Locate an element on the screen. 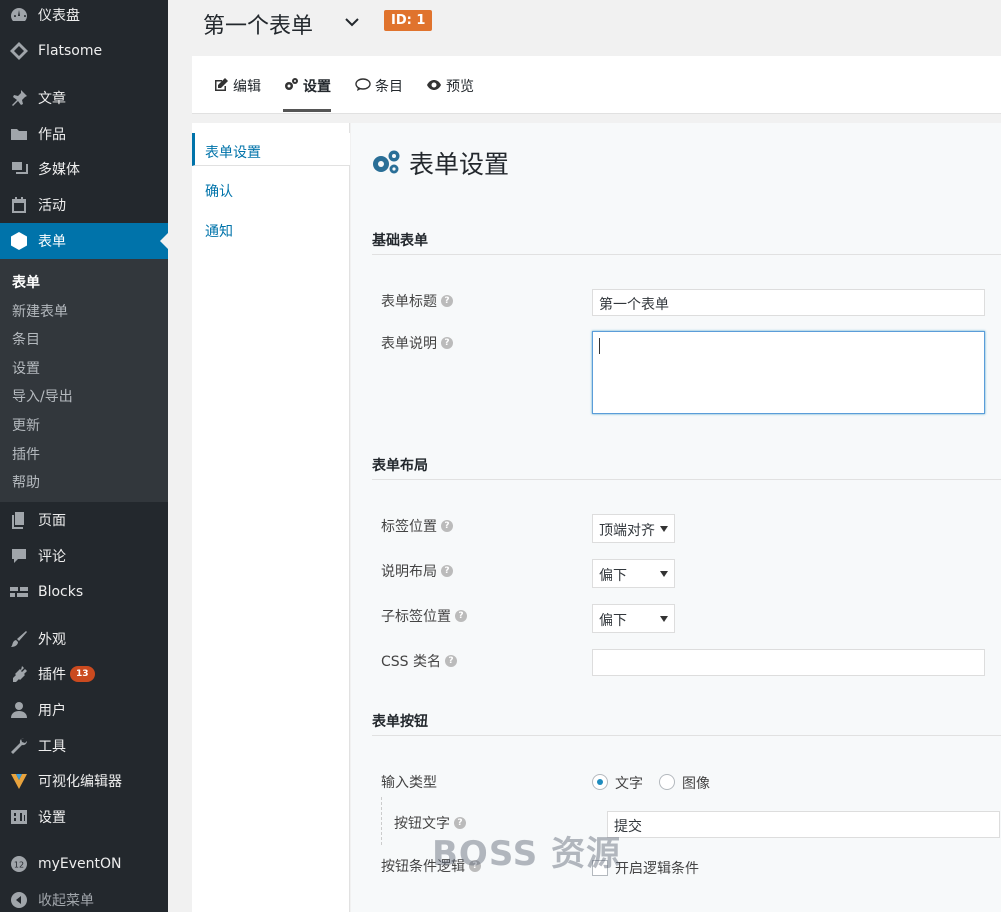 The width and height of the screenshot is (1001, 912). sidebar-item-dashboard: 仪表盘 is located at coordinates (84, 16).